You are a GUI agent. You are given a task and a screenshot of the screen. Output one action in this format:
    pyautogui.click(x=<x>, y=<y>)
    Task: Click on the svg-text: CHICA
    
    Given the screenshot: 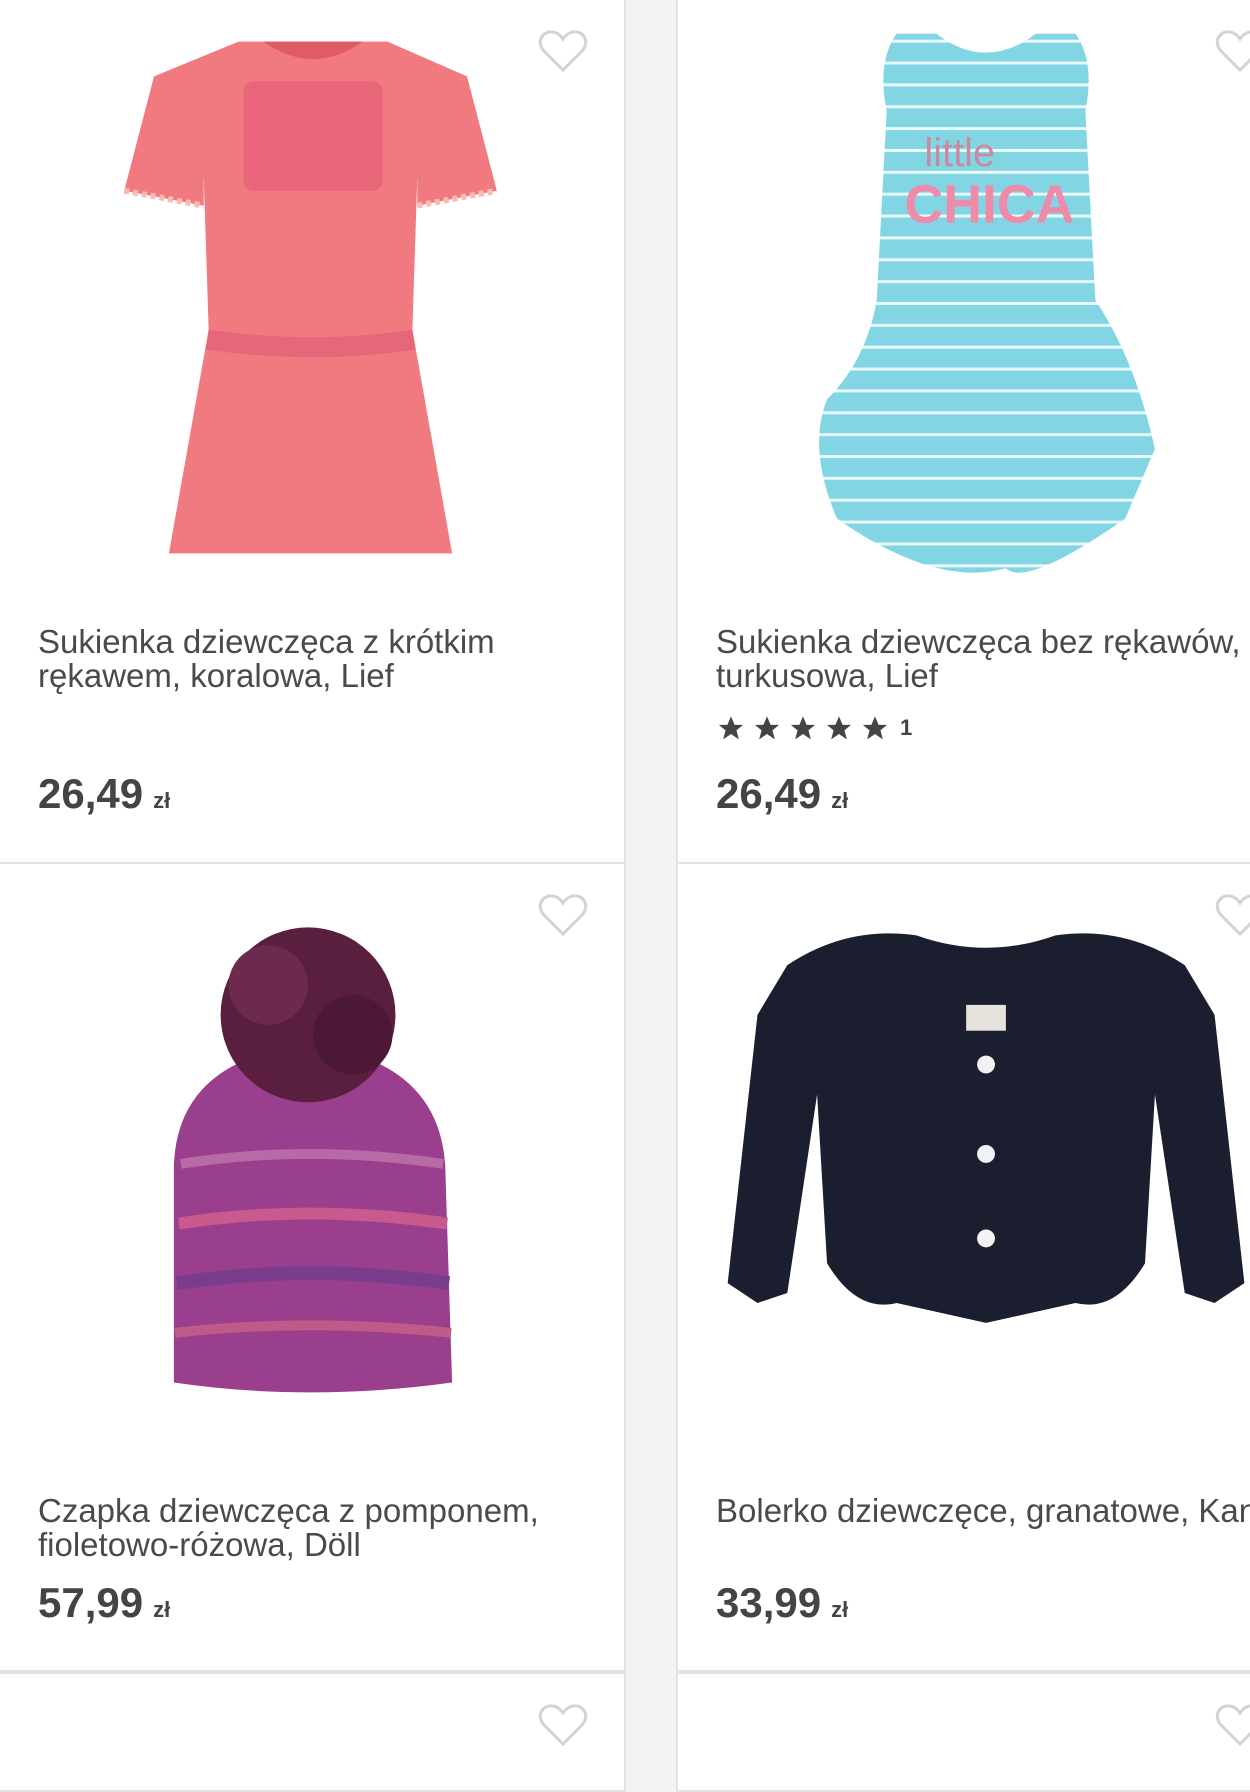 What is the action you would take?
    pyautogui.click(x=990, y=204)
    